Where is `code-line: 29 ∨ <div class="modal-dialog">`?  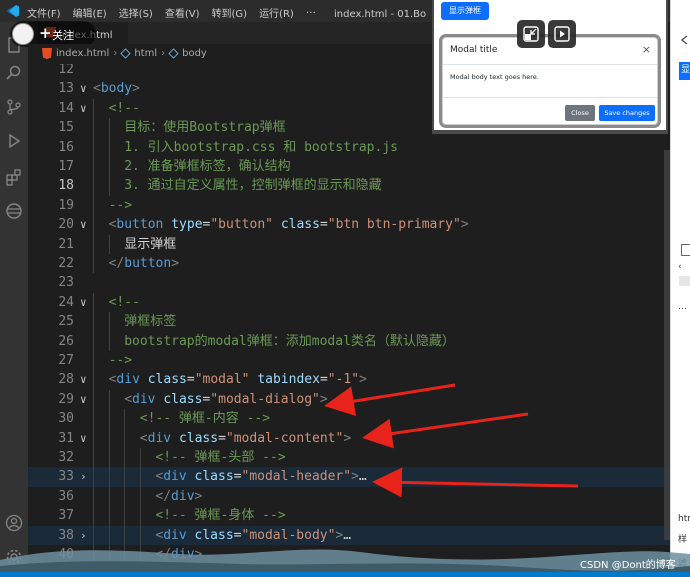
code-line: 29 ∨ <div class="modal-dialog"> is located at coordinates (349, 399).